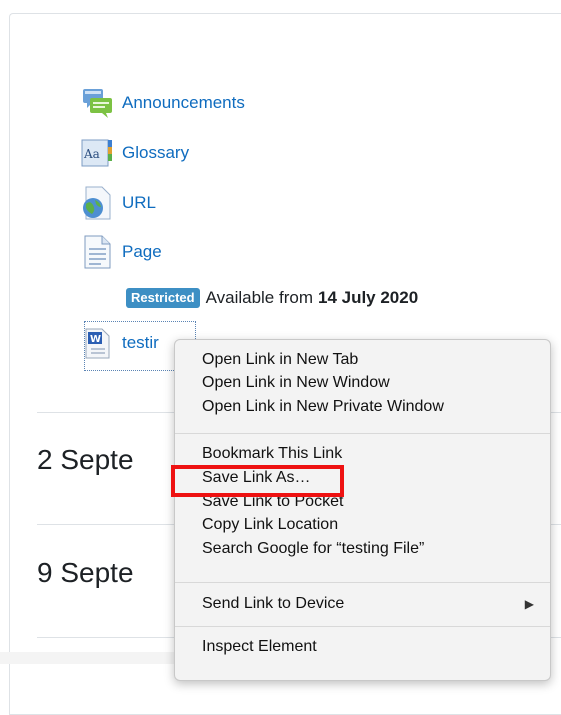 This screenshot has width=561, height=715. Describe the element at coordinates (118, 203) in the screenshot. I see `activity-url: URL` at that location.